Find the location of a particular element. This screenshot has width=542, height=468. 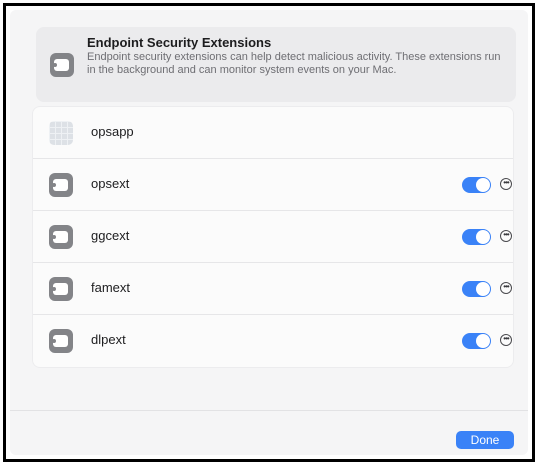

app-icon is located at coordinates (61, 133).